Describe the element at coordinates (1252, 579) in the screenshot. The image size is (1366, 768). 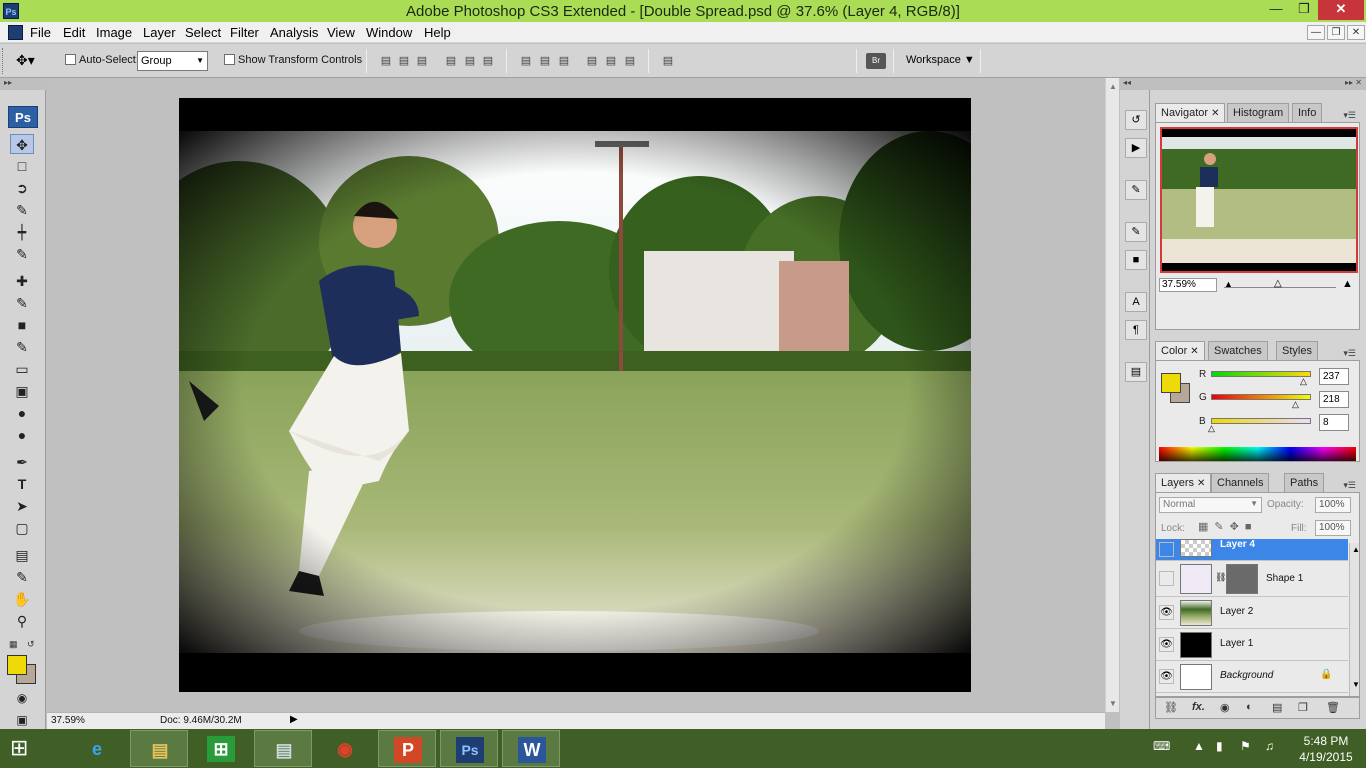
I see `layer-row-shape-1: ⛓ Shape 1` at that location.